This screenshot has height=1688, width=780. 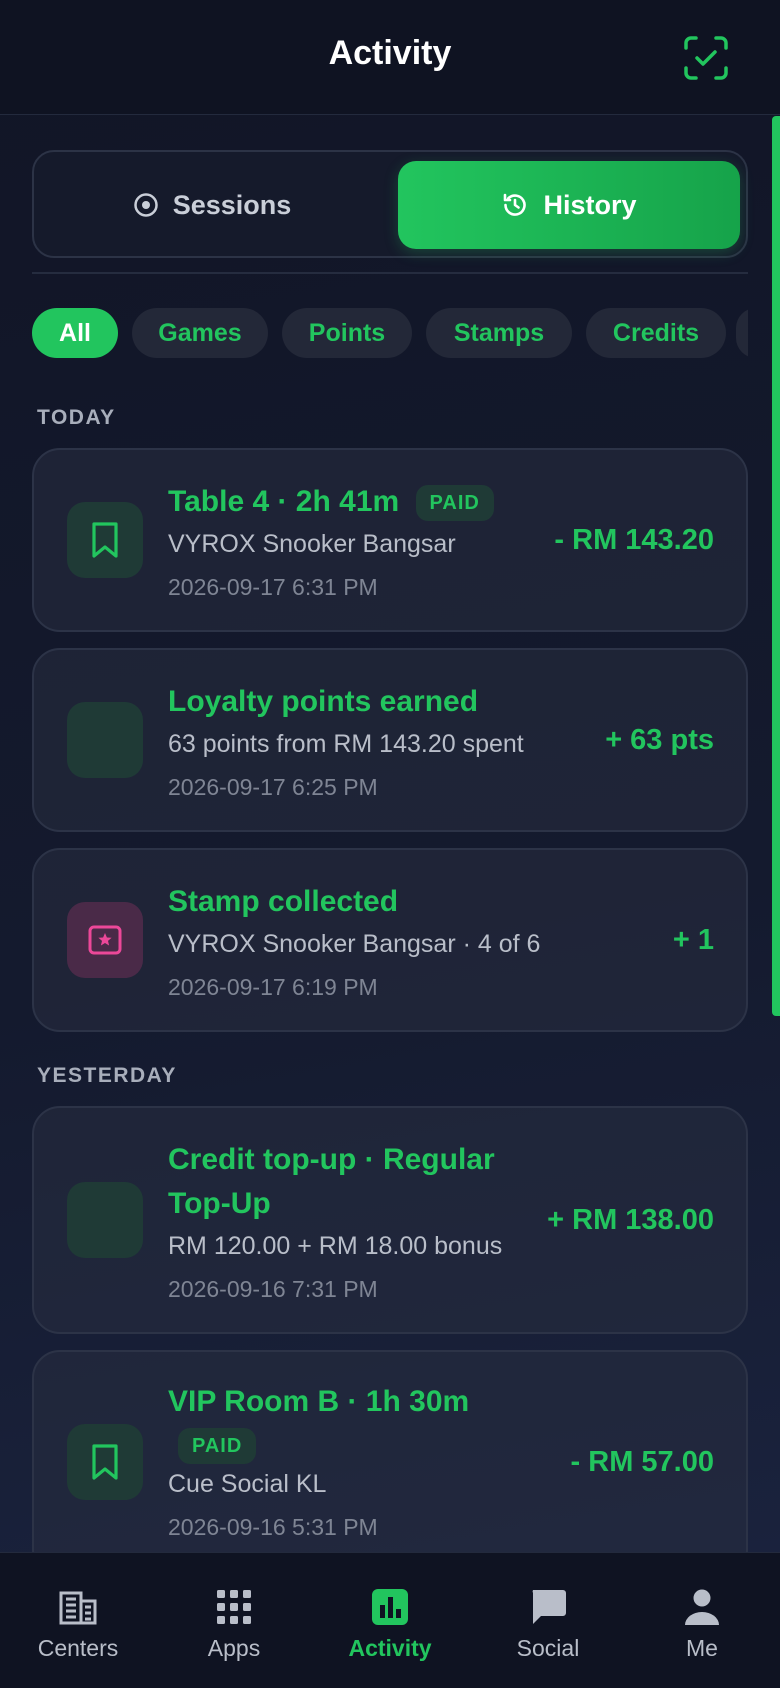 What do you see at coordinates (273, 1289) in the screenshot?
I see `card-timestamp: 2026-09-16 7:31 PM` at bounding box center [273, 1289].